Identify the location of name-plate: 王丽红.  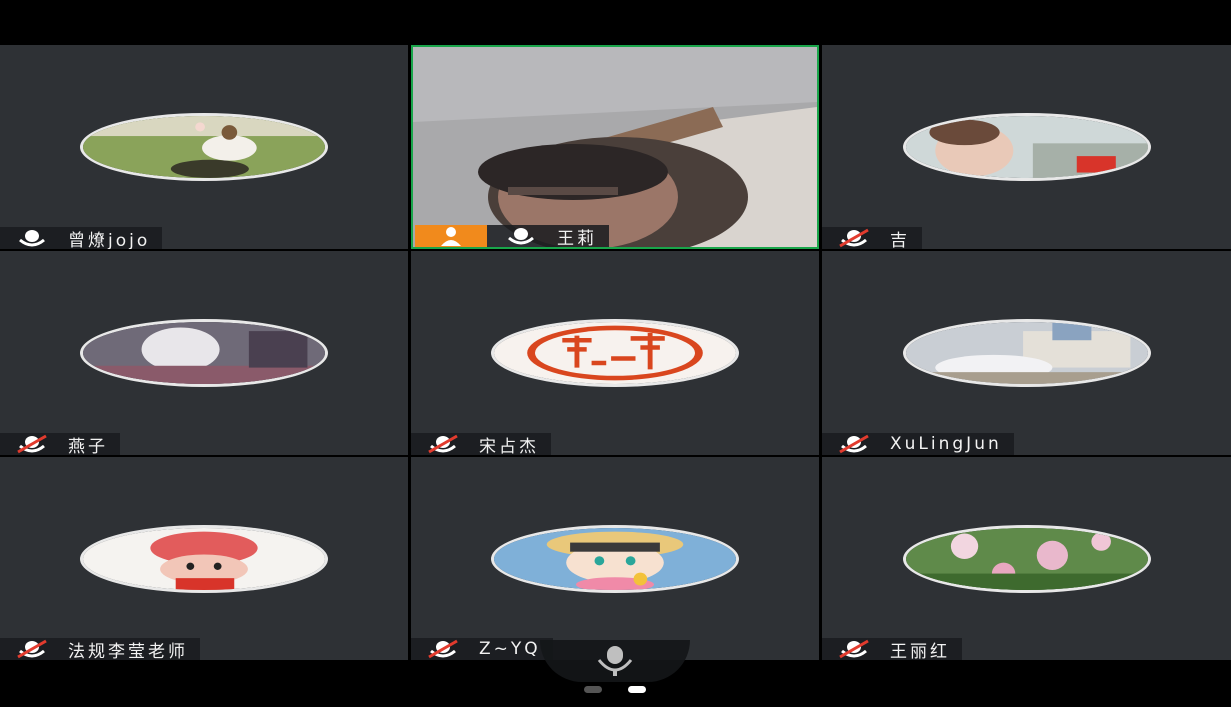
(892, 649).